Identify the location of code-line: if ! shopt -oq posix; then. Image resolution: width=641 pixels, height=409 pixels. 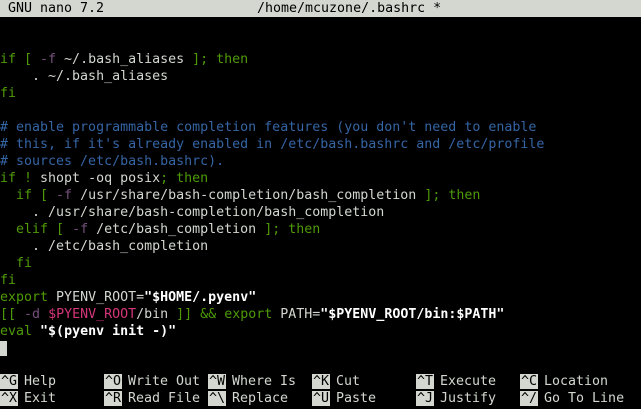
(320, 178).